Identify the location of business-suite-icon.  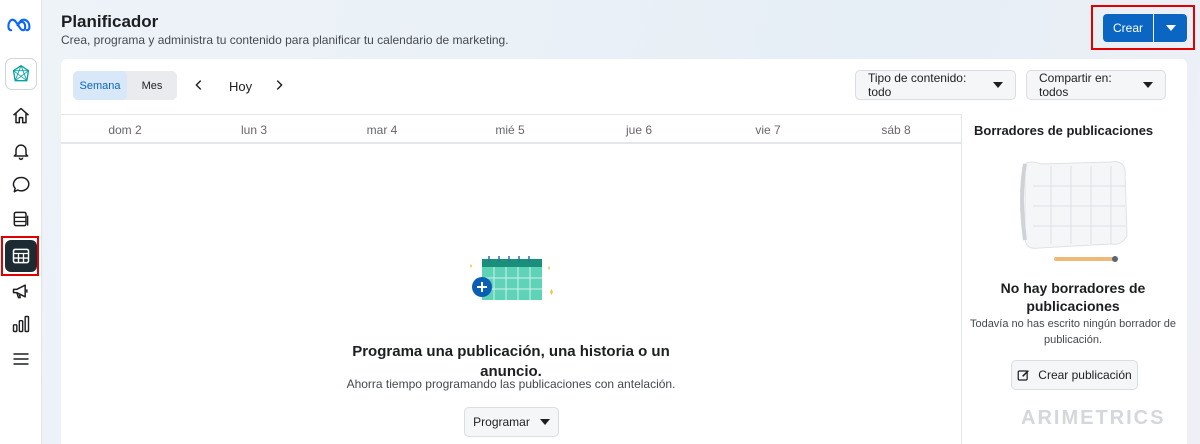
(21, 74).